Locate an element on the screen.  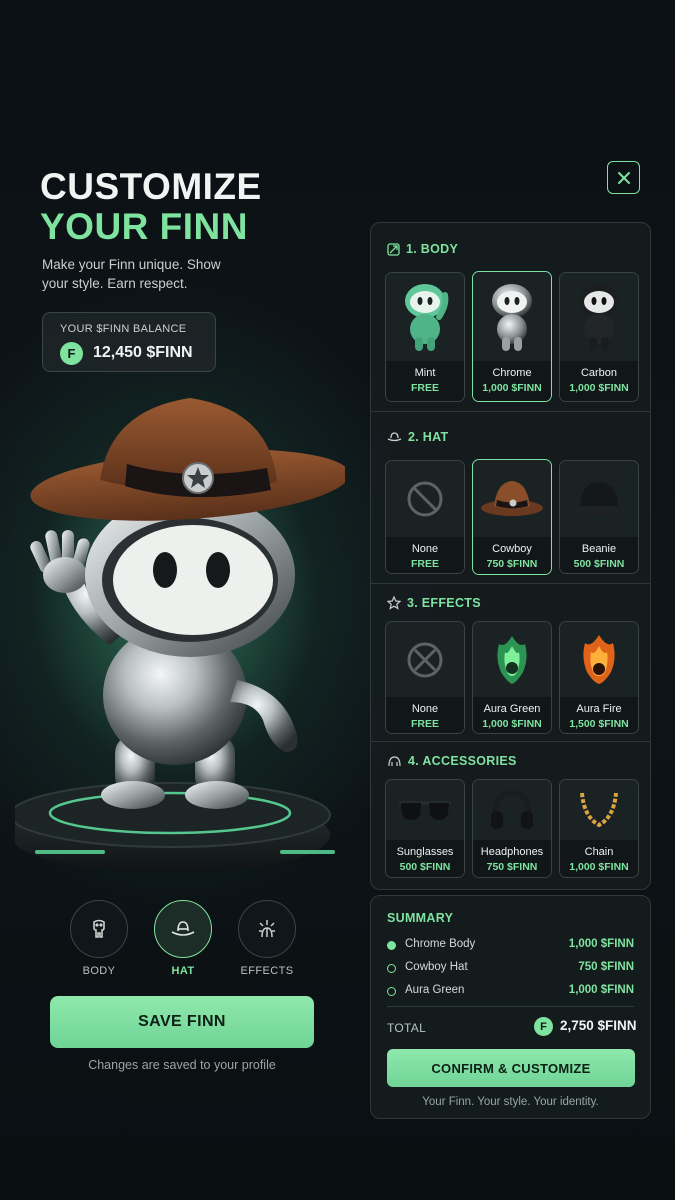
tab-body-circle is located at coordinates (99, 929).